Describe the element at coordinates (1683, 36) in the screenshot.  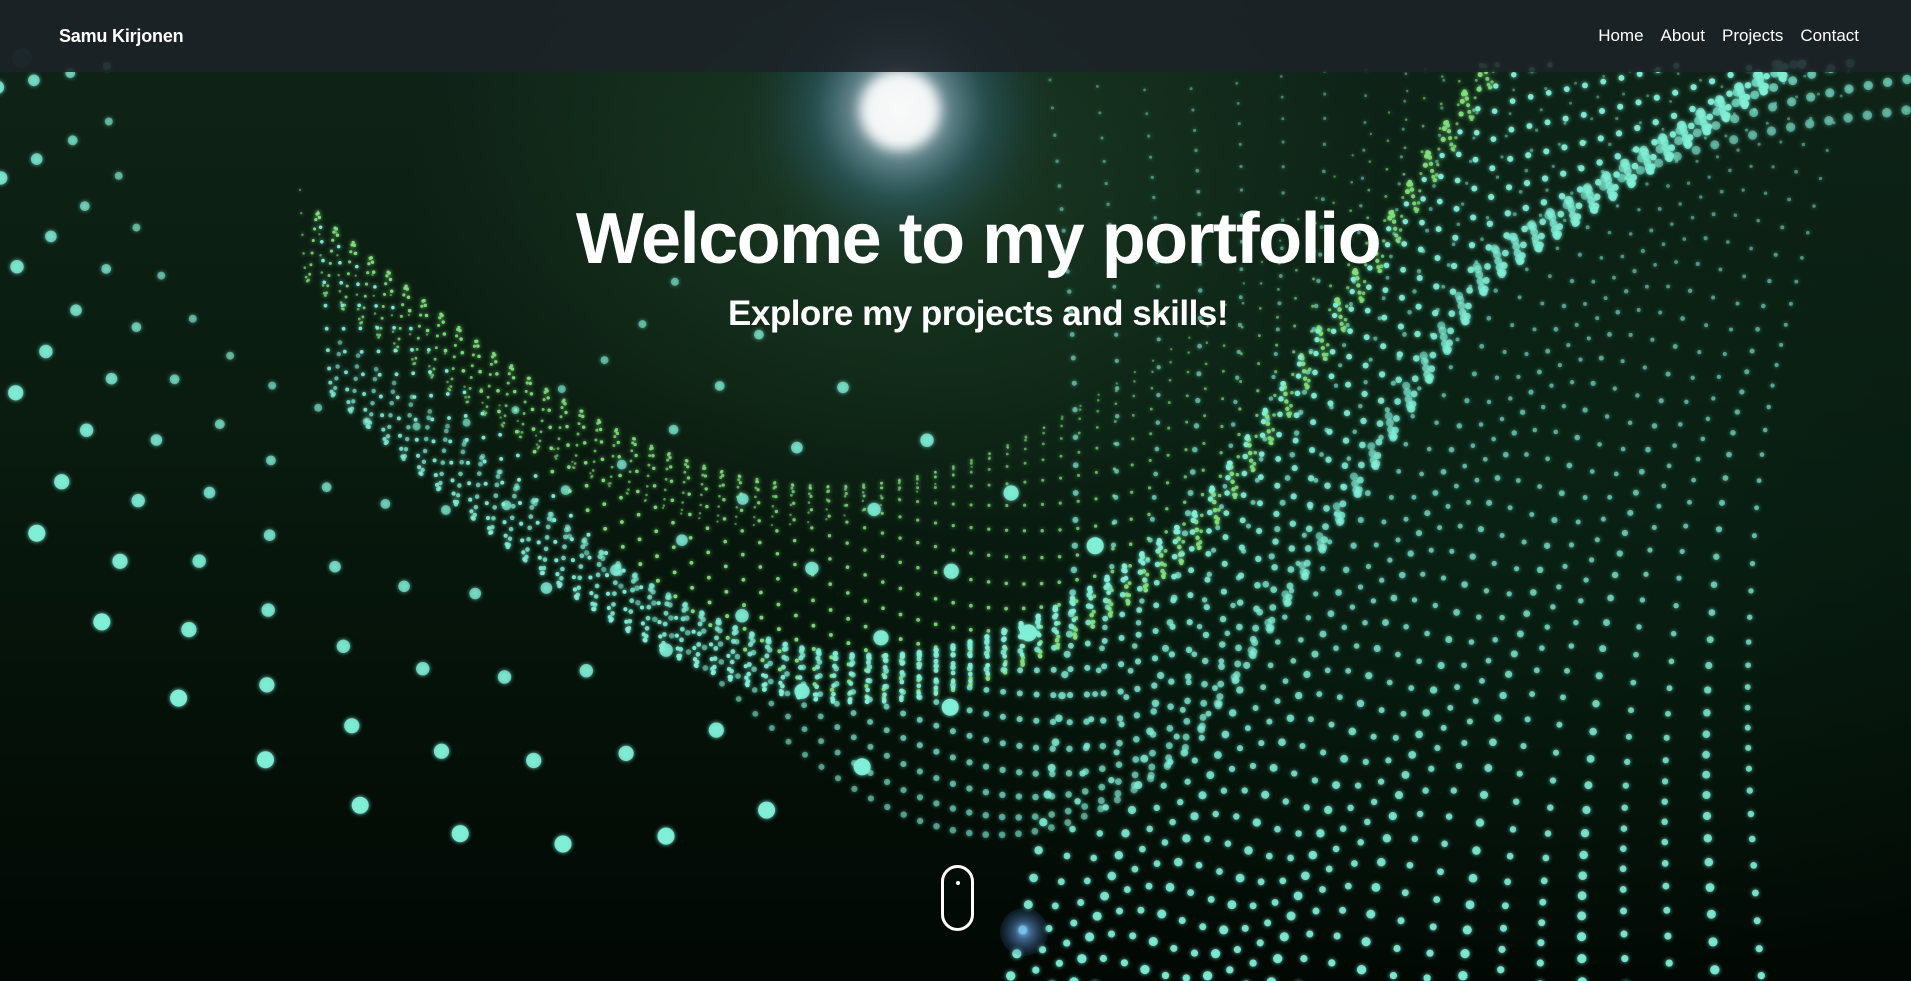
I see `nav-link-about: About` at that location.